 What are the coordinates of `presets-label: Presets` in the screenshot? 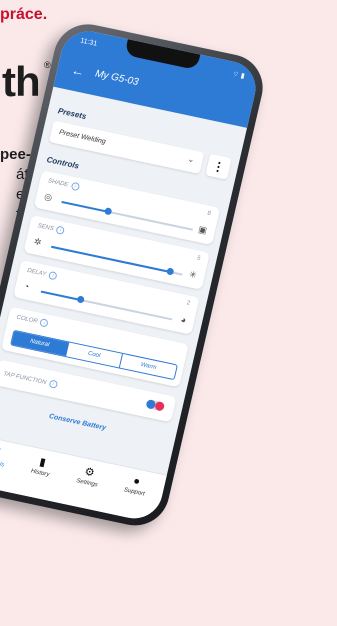 It's located at (72, 114).